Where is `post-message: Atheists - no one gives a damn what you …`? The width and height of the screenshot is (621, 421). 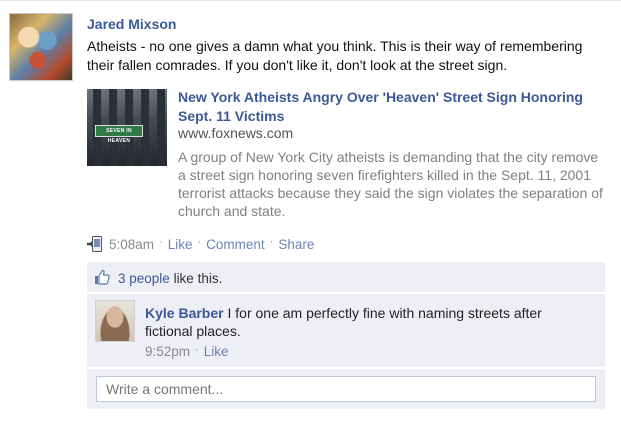 post-message: Atheists - no one gives a damn what you … is located at coordinates (335, 55).